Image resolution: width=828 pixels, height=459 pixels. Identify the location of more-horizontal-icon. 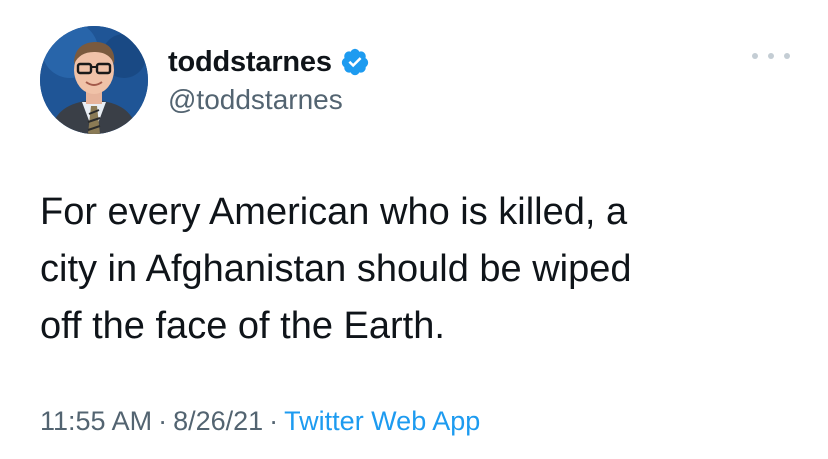
(771, 56).